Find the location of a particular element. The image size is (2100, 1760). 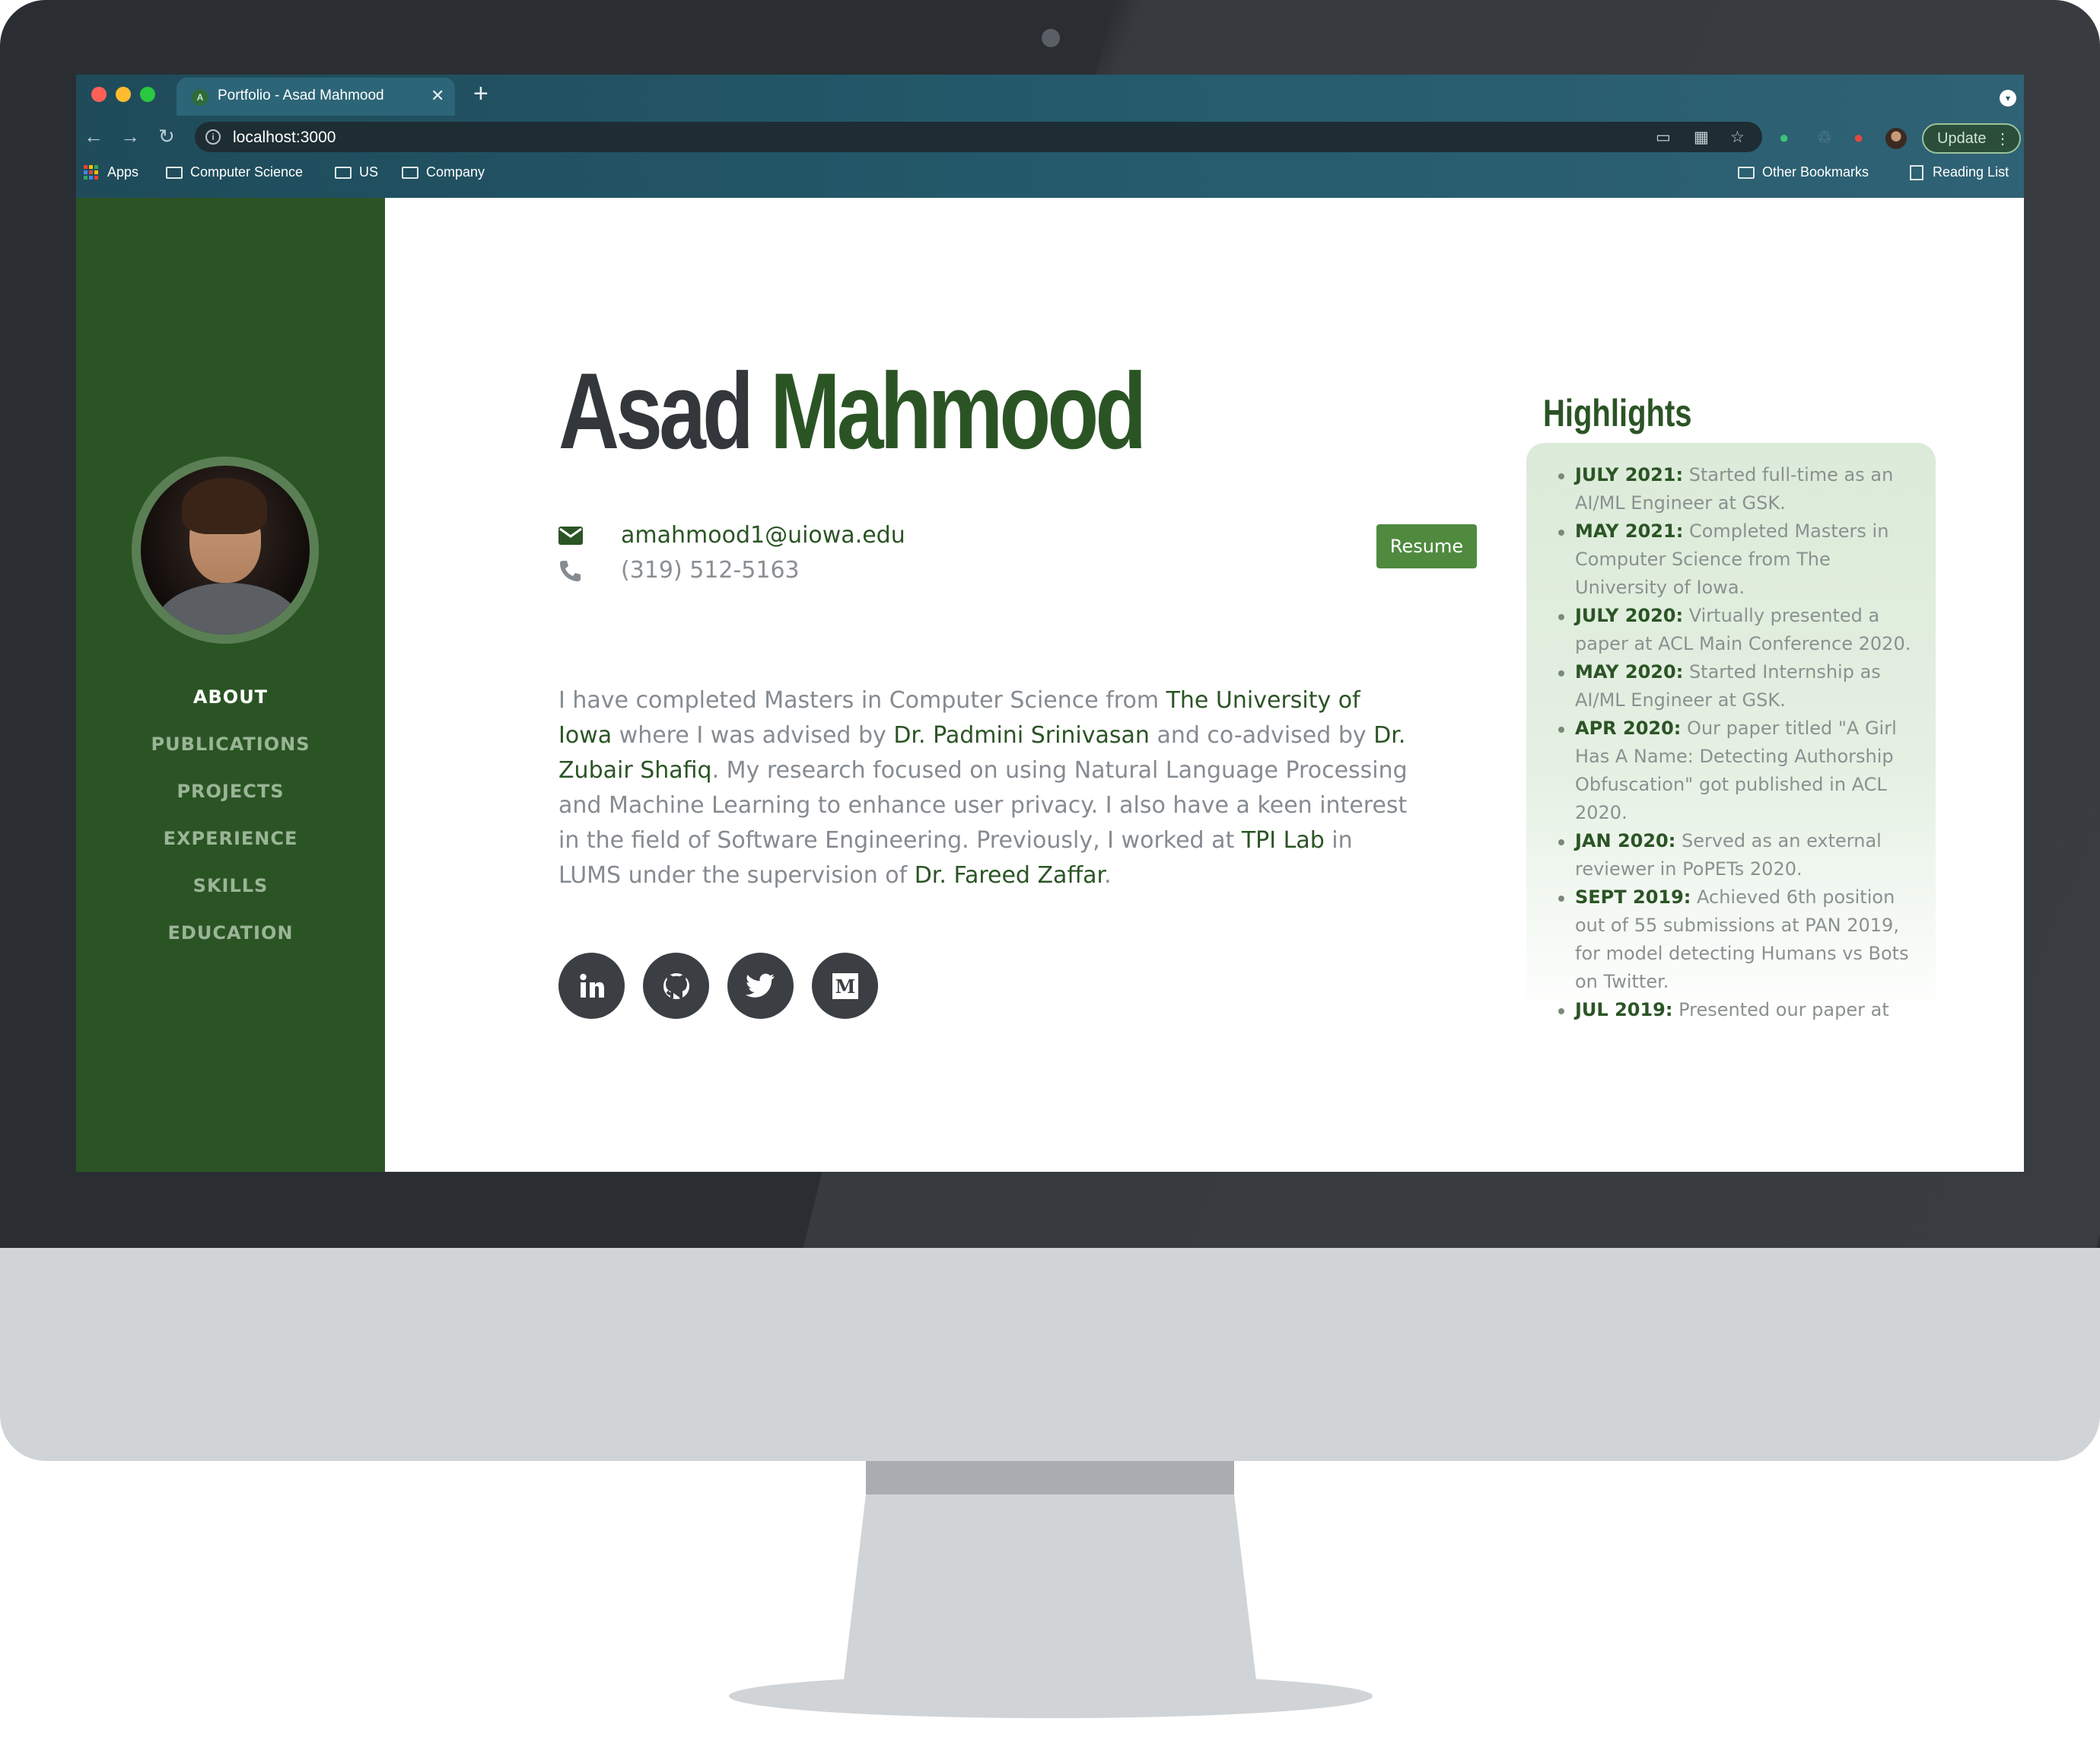

reading-list-icon is located at coordinates (1916, 172).